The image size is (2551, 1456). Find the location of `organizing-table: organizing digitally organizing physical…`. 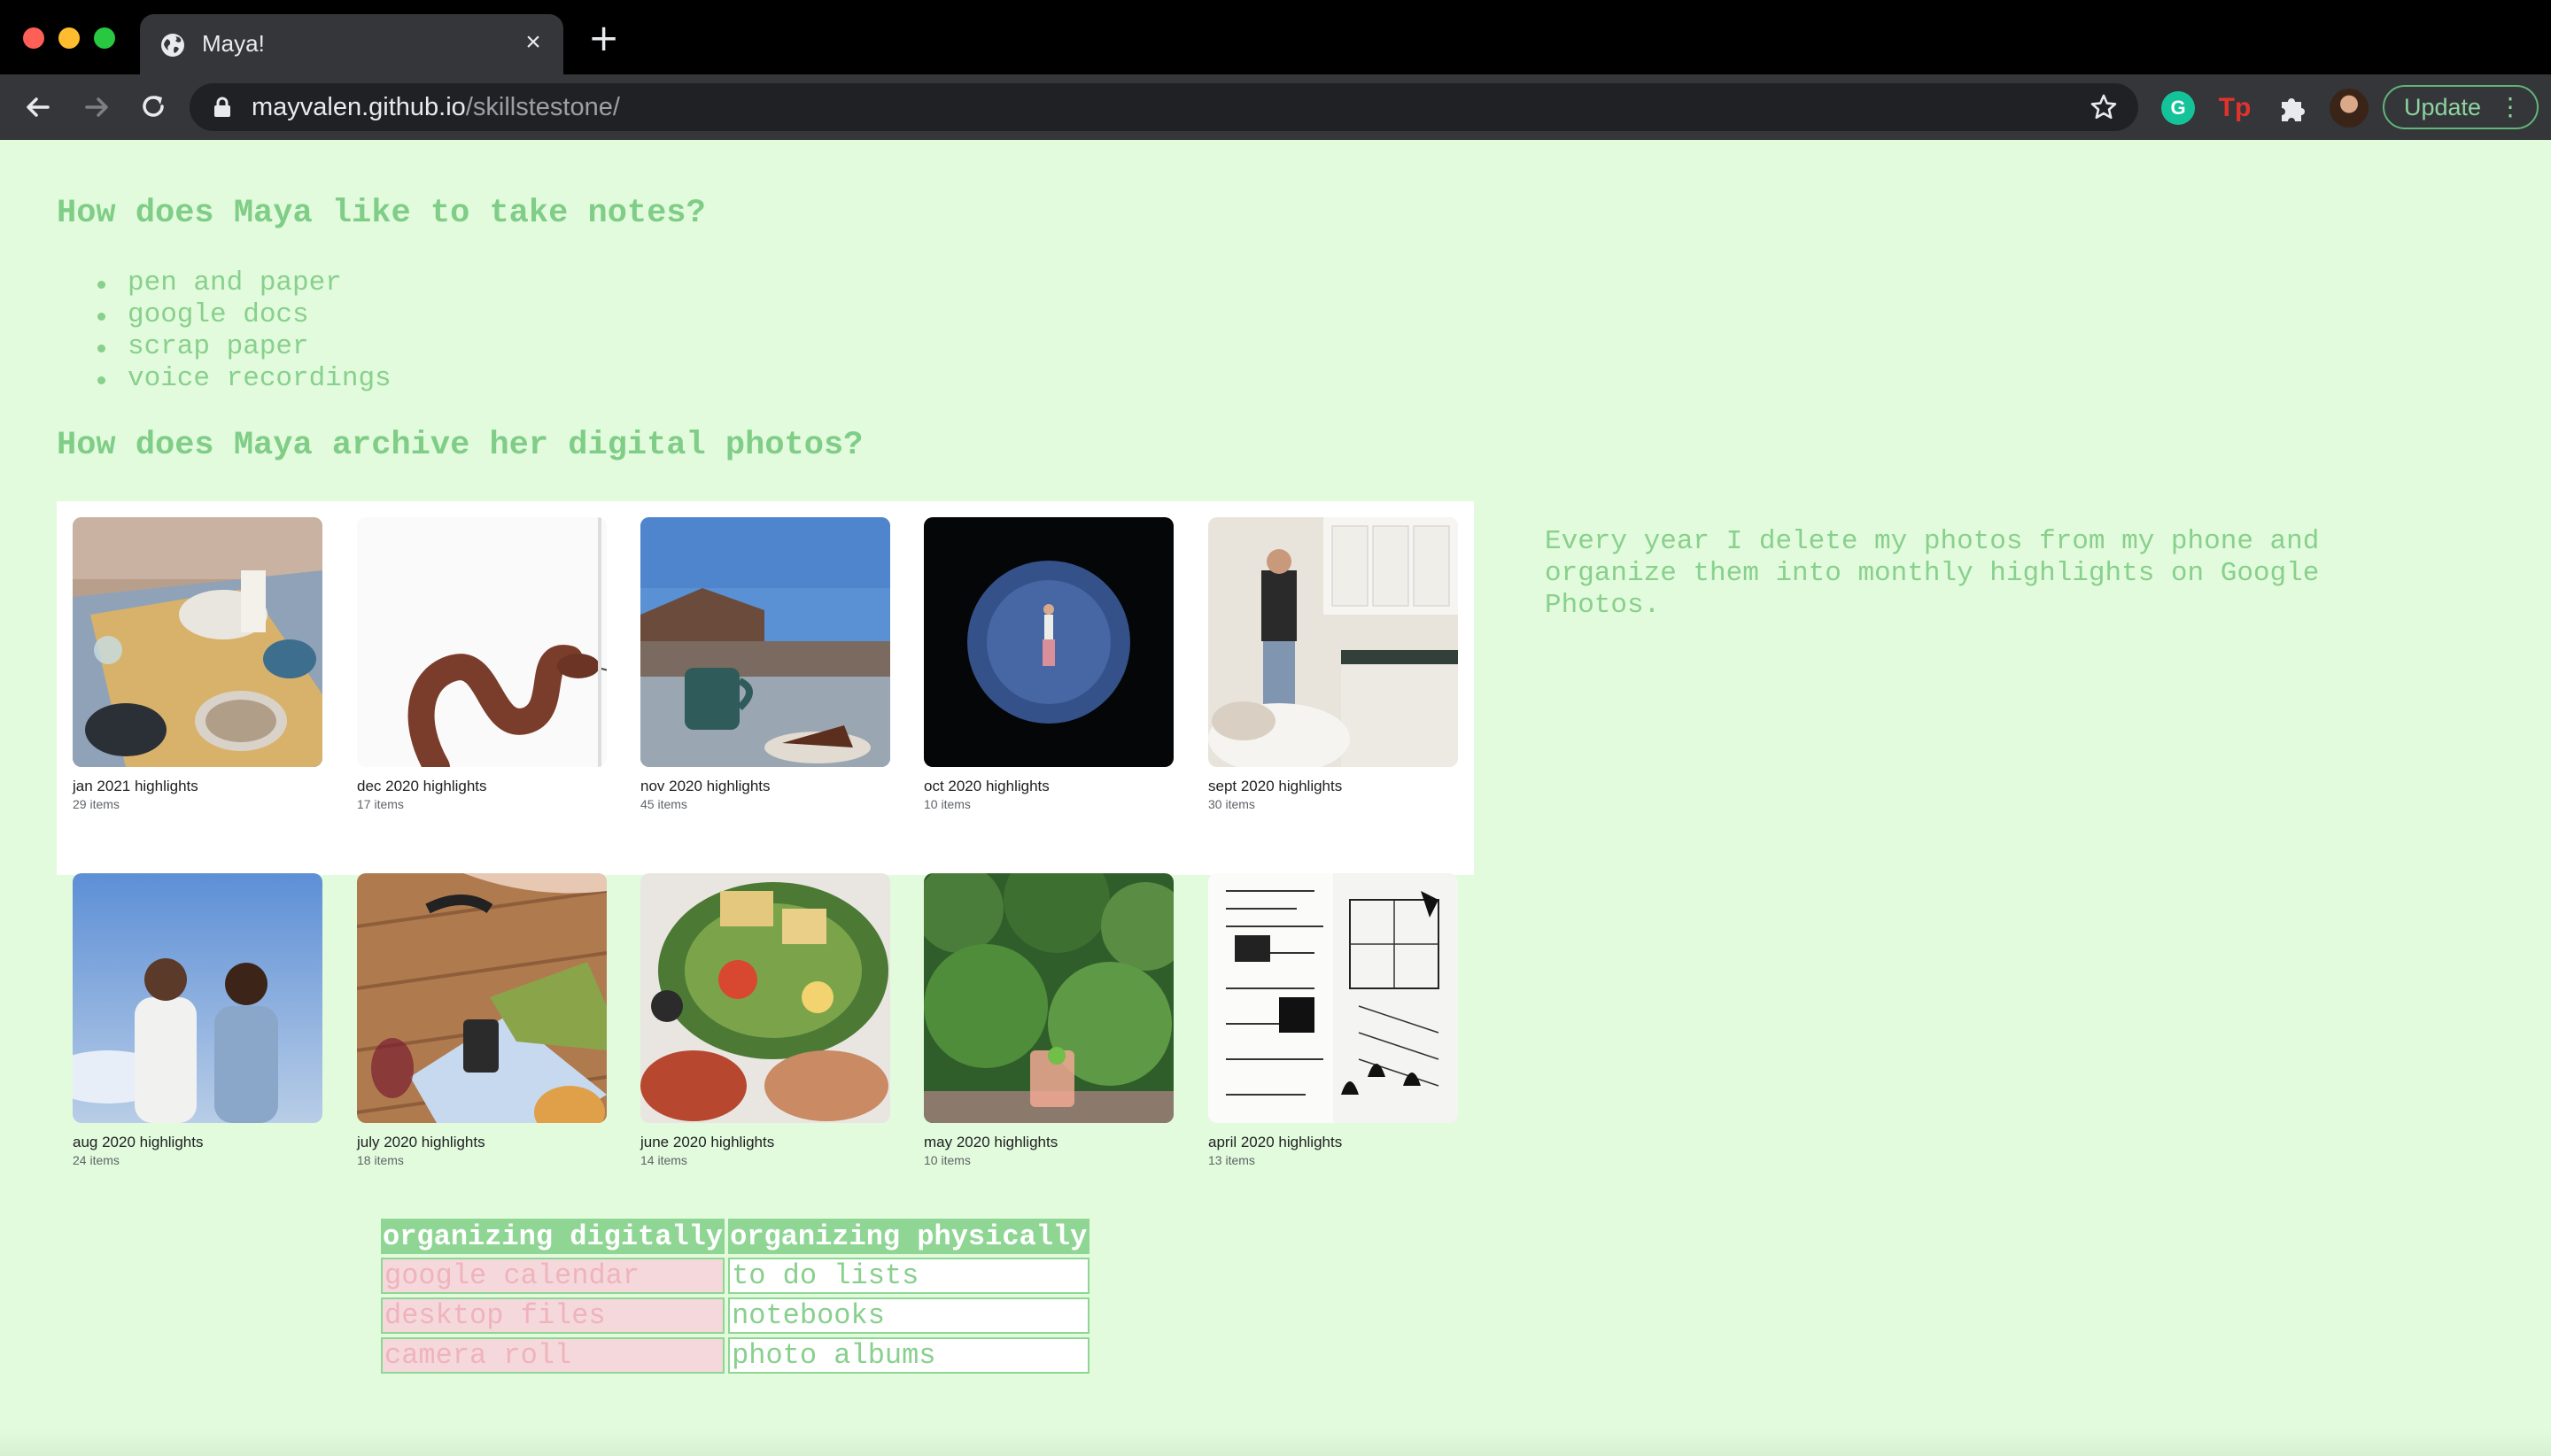

organizing-table: organizing digitally organizing physical… is located at coordinates (735, 1296).